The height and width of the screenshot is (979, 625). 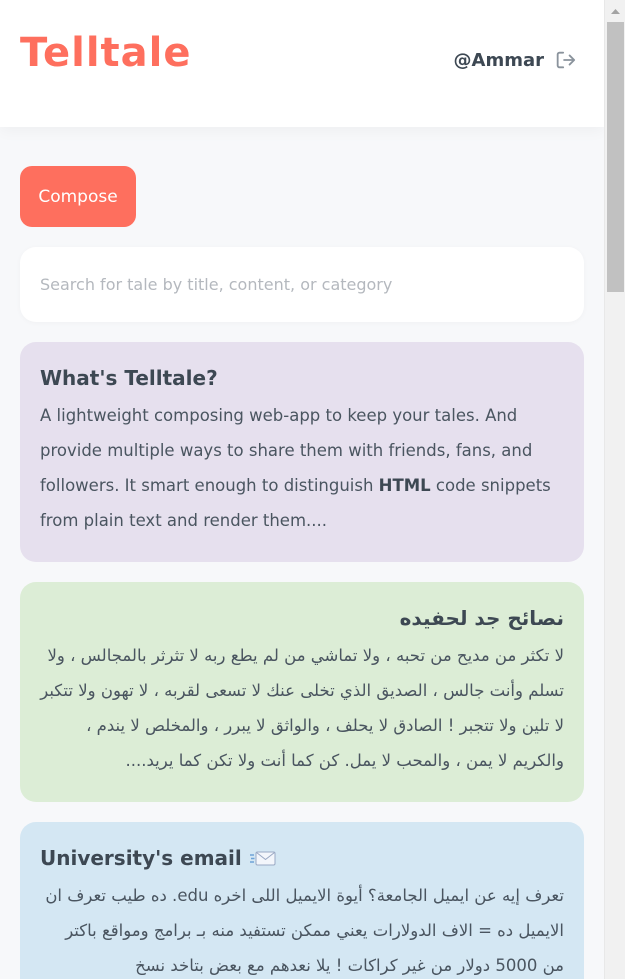 I want to click on app-logo: Telltale, so click(x=105, y=53).